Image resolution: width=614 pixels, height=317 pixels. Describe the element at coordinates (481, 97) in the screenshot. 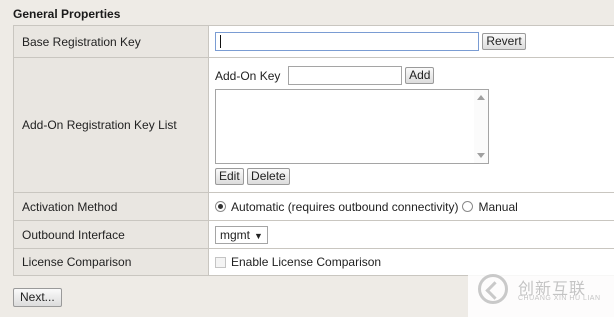

I see `scroll-up-icon` at that location.